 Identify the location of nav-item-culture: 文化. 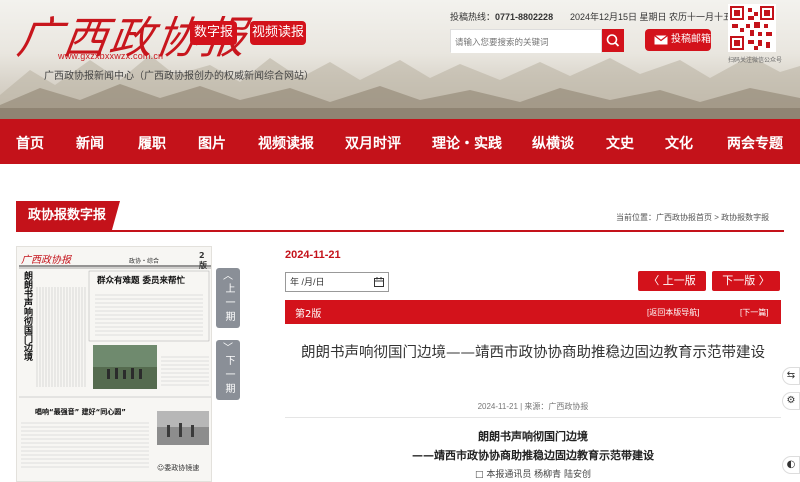
(679, 143).